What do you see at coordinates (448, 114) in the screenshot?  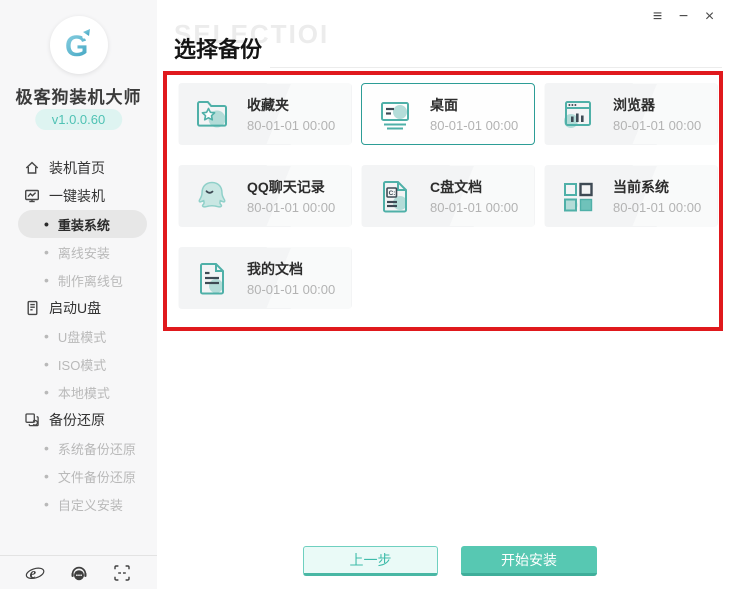 I see `backup-card: 桌面 80-01-01 00:00` at bounding box center [448, 114].